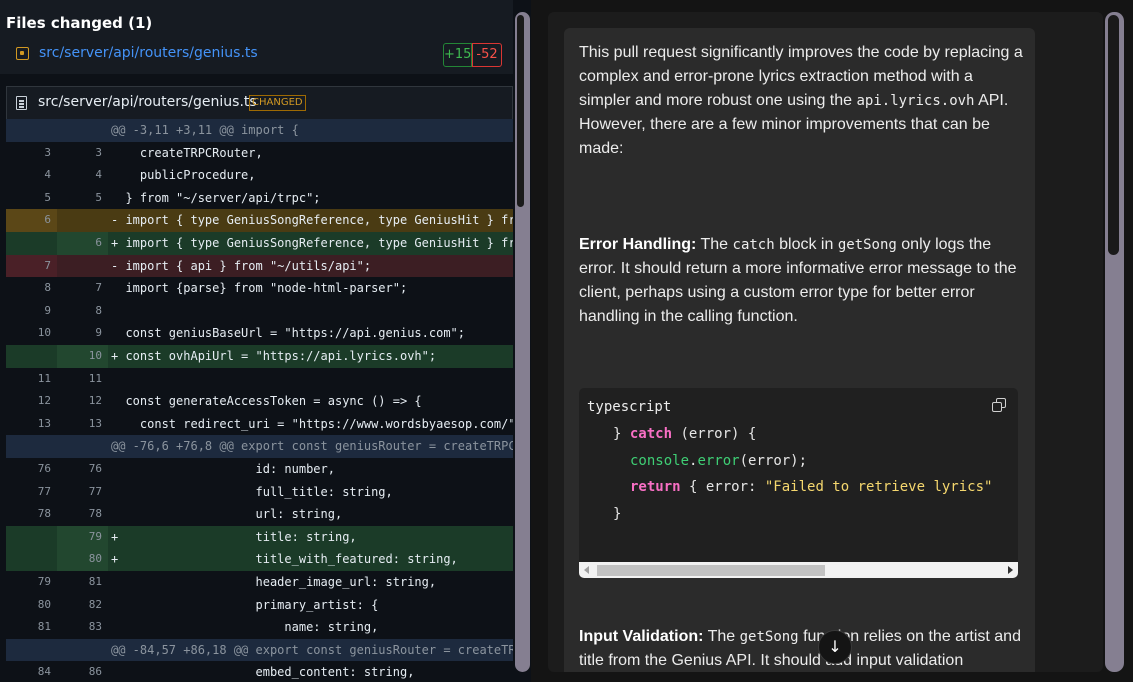  Describe the element at coordinates (216, 197) in the screenshot. I see `diff-code: } from "~/server/api/trpc";` at that location.